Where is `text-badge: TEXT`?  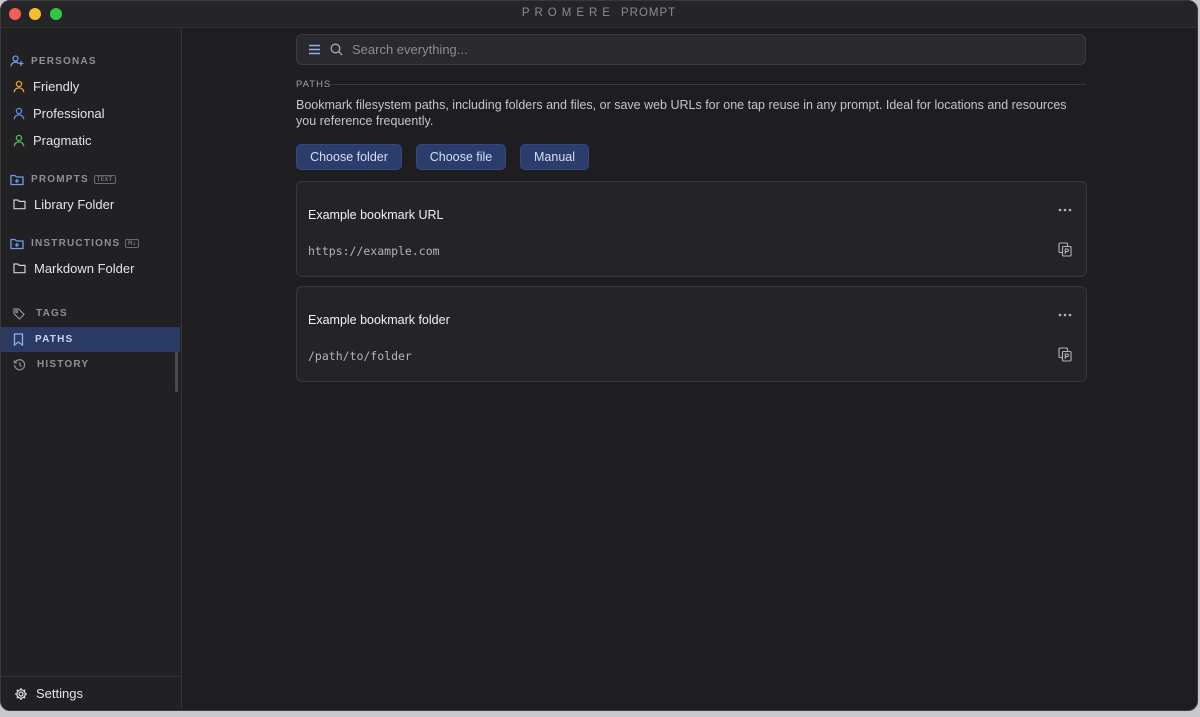 text-badge: TEXT is located at coordinates (104, 179).